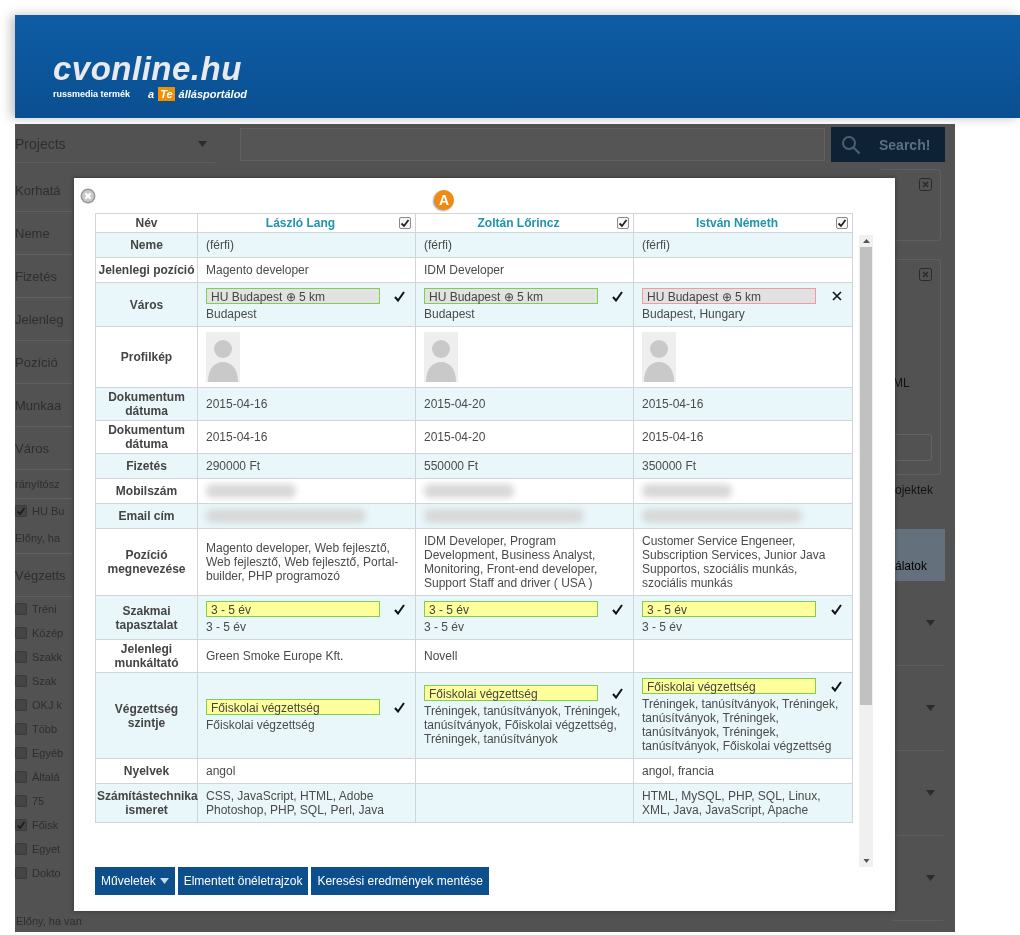 The image size is (1020, 935). Describe the element at coordinates (679, 771) in the screenshot. I see `table-cell-text: angol, francia` at that location.